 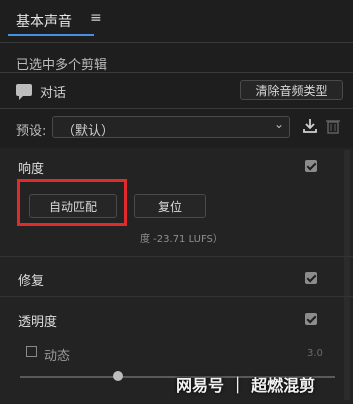 What do you see at coordinates (333, 126) in the screenshot?
I see `trash-icon` at bounding box center [333, 126].